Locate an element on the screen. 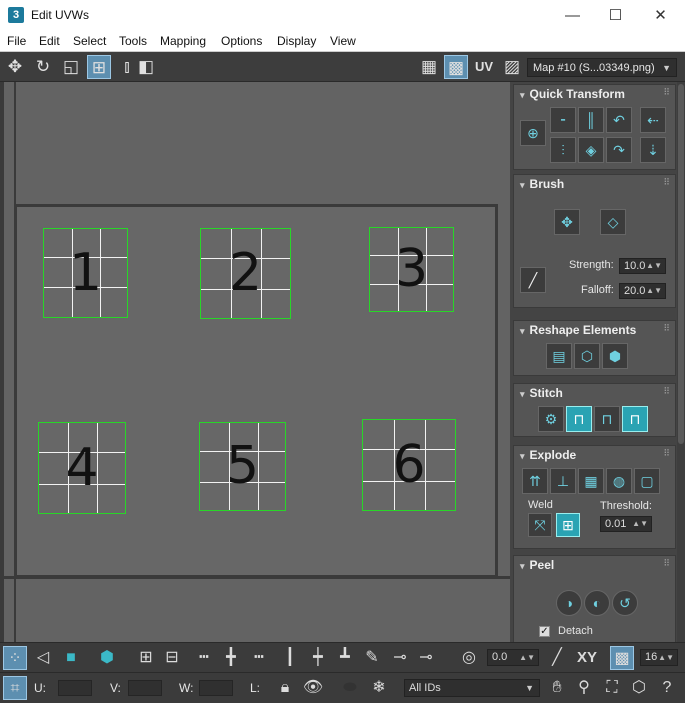  soft-select-icon: ◎ is located at coordinates (469, 658).